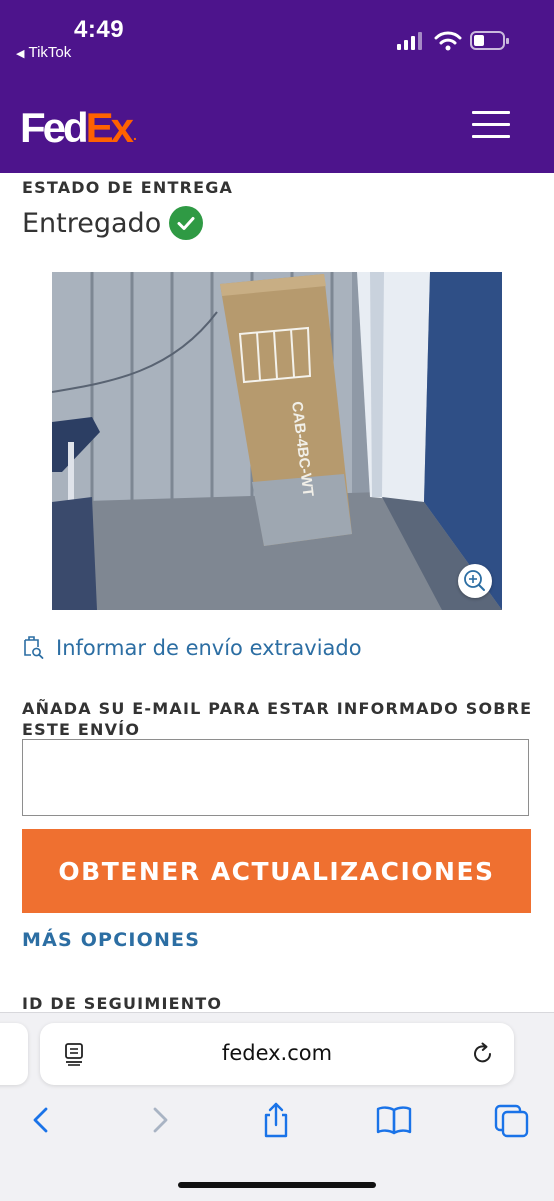  What do you see at coordinates (20, 54) in the screenshot?
I see `back-triangle-icon: ◀` at bounding box center [20, 54].